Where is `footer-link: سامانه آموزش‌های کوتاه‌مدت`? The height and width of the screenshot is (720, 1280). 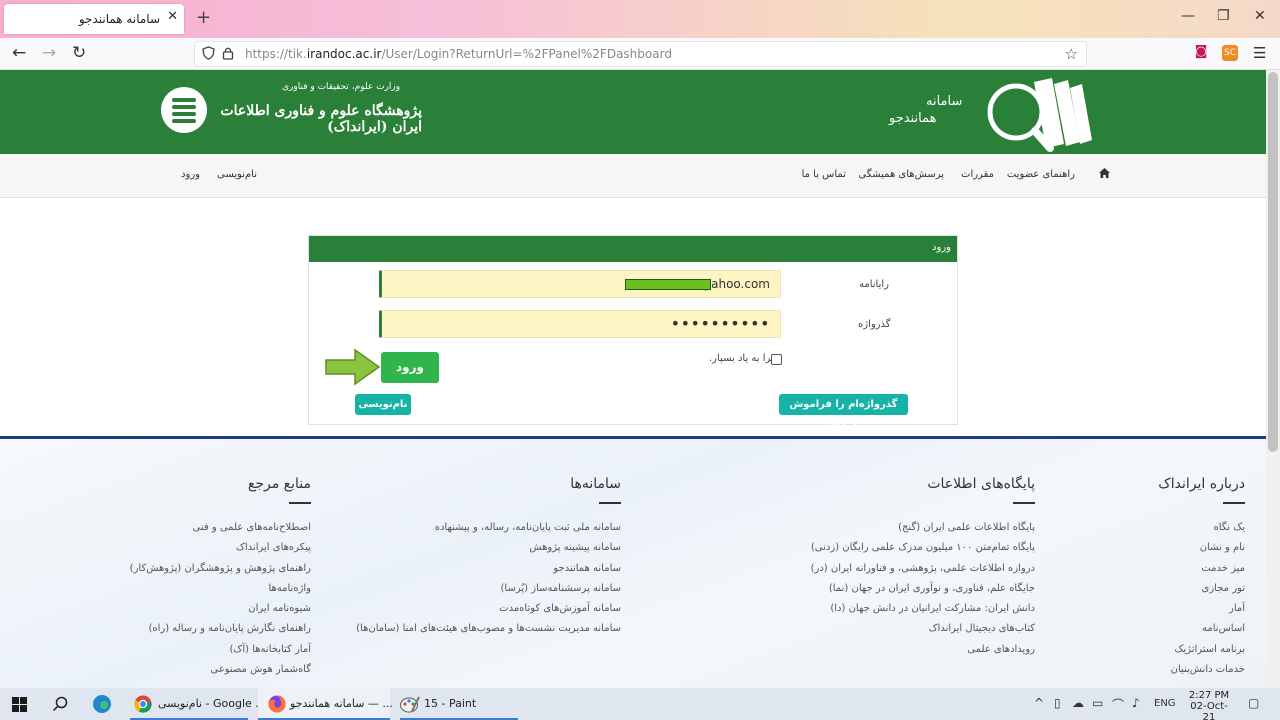
footer-link: سامانه آموزش‌های کوتاه‌مدت is located at coordinates (488, 613).